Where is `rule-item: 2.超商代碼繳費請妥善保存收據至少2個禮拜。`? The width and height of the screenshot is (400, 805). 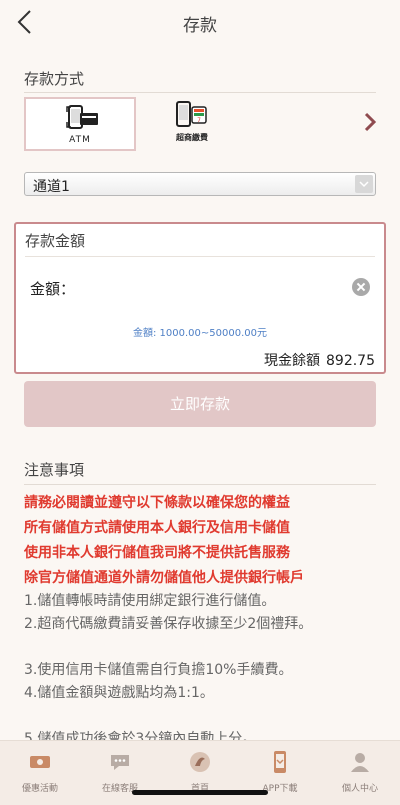 rule-item: 2.超商代碼繳費請妥善保存收據至少2個禮拜。 is located at coordinates (168, 624).